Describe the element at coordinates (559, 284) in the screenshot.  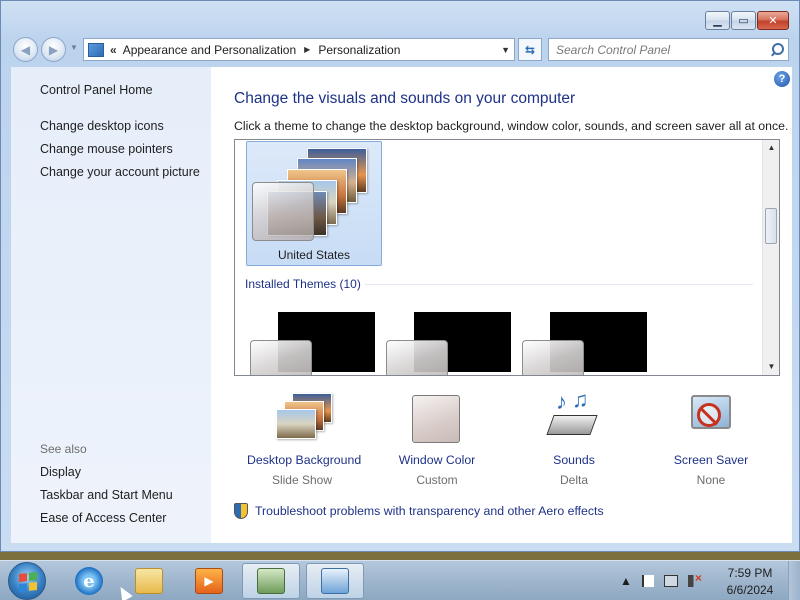
I see `group-divider` at that location.